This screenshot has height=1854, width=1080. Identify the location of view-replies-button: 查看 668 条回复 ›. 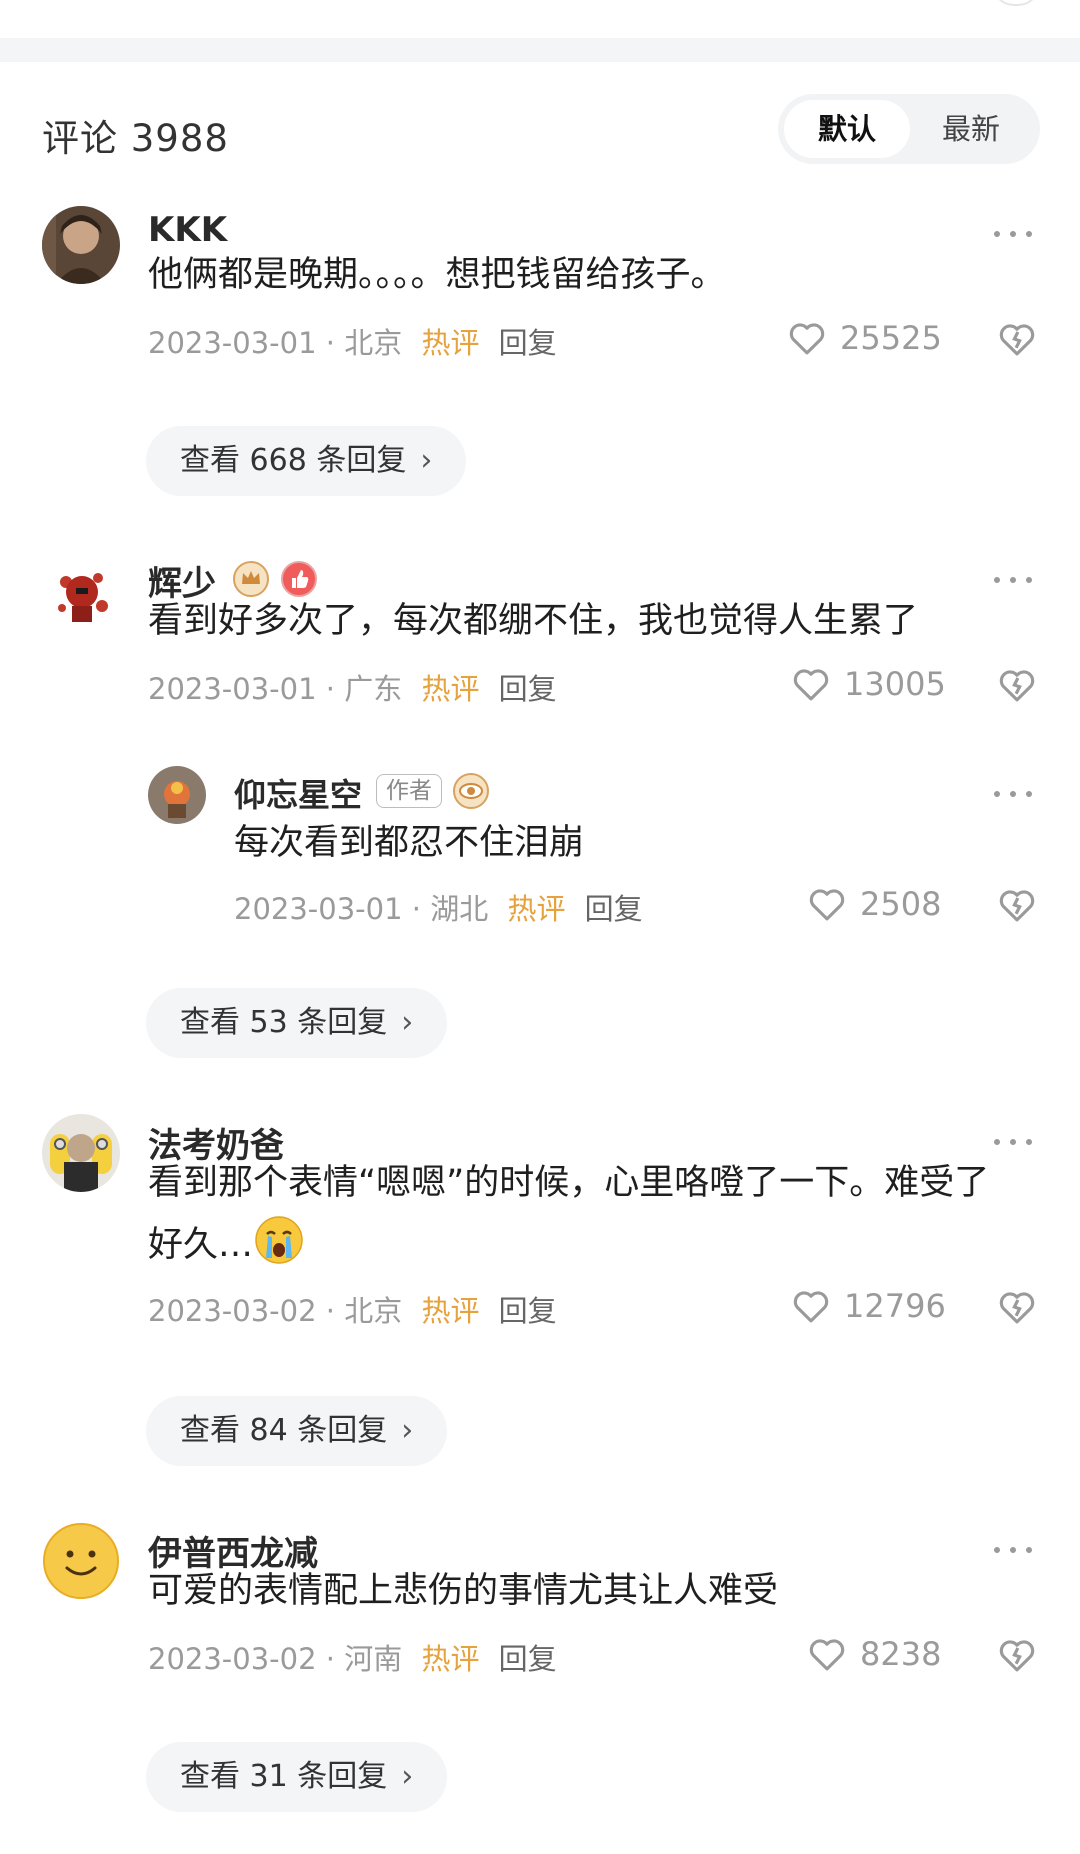
(306, 461).